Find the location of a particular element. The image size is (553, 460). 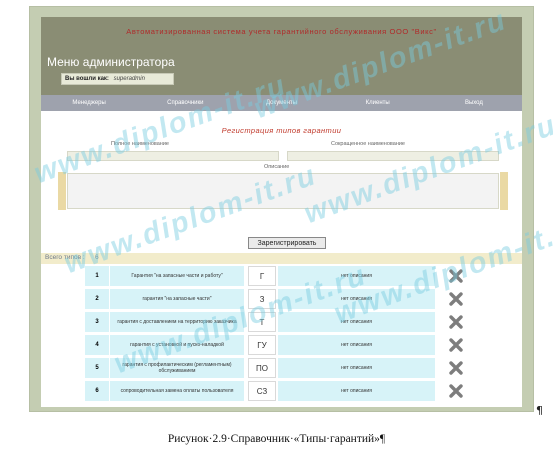

row-short-name: СЗ is located at coordinates (262, 391).